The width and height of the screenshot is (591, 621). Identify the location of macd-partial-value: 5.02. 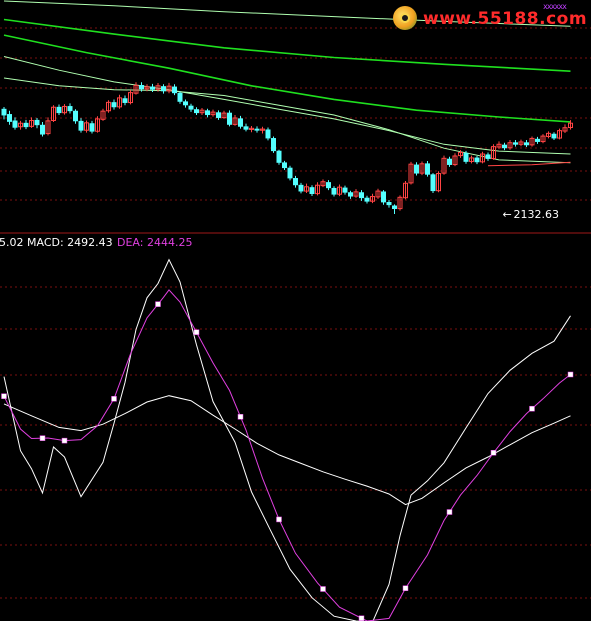
(12, 242).